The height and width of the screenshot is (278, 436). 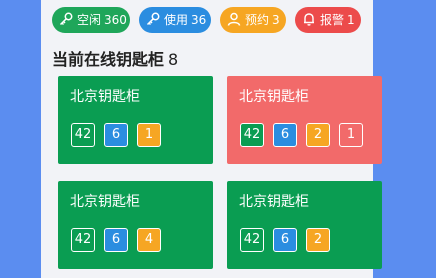 I want to click on cabinet-card: 北京钥匙柜 42 6 2 1, so click(x=304, y=120).